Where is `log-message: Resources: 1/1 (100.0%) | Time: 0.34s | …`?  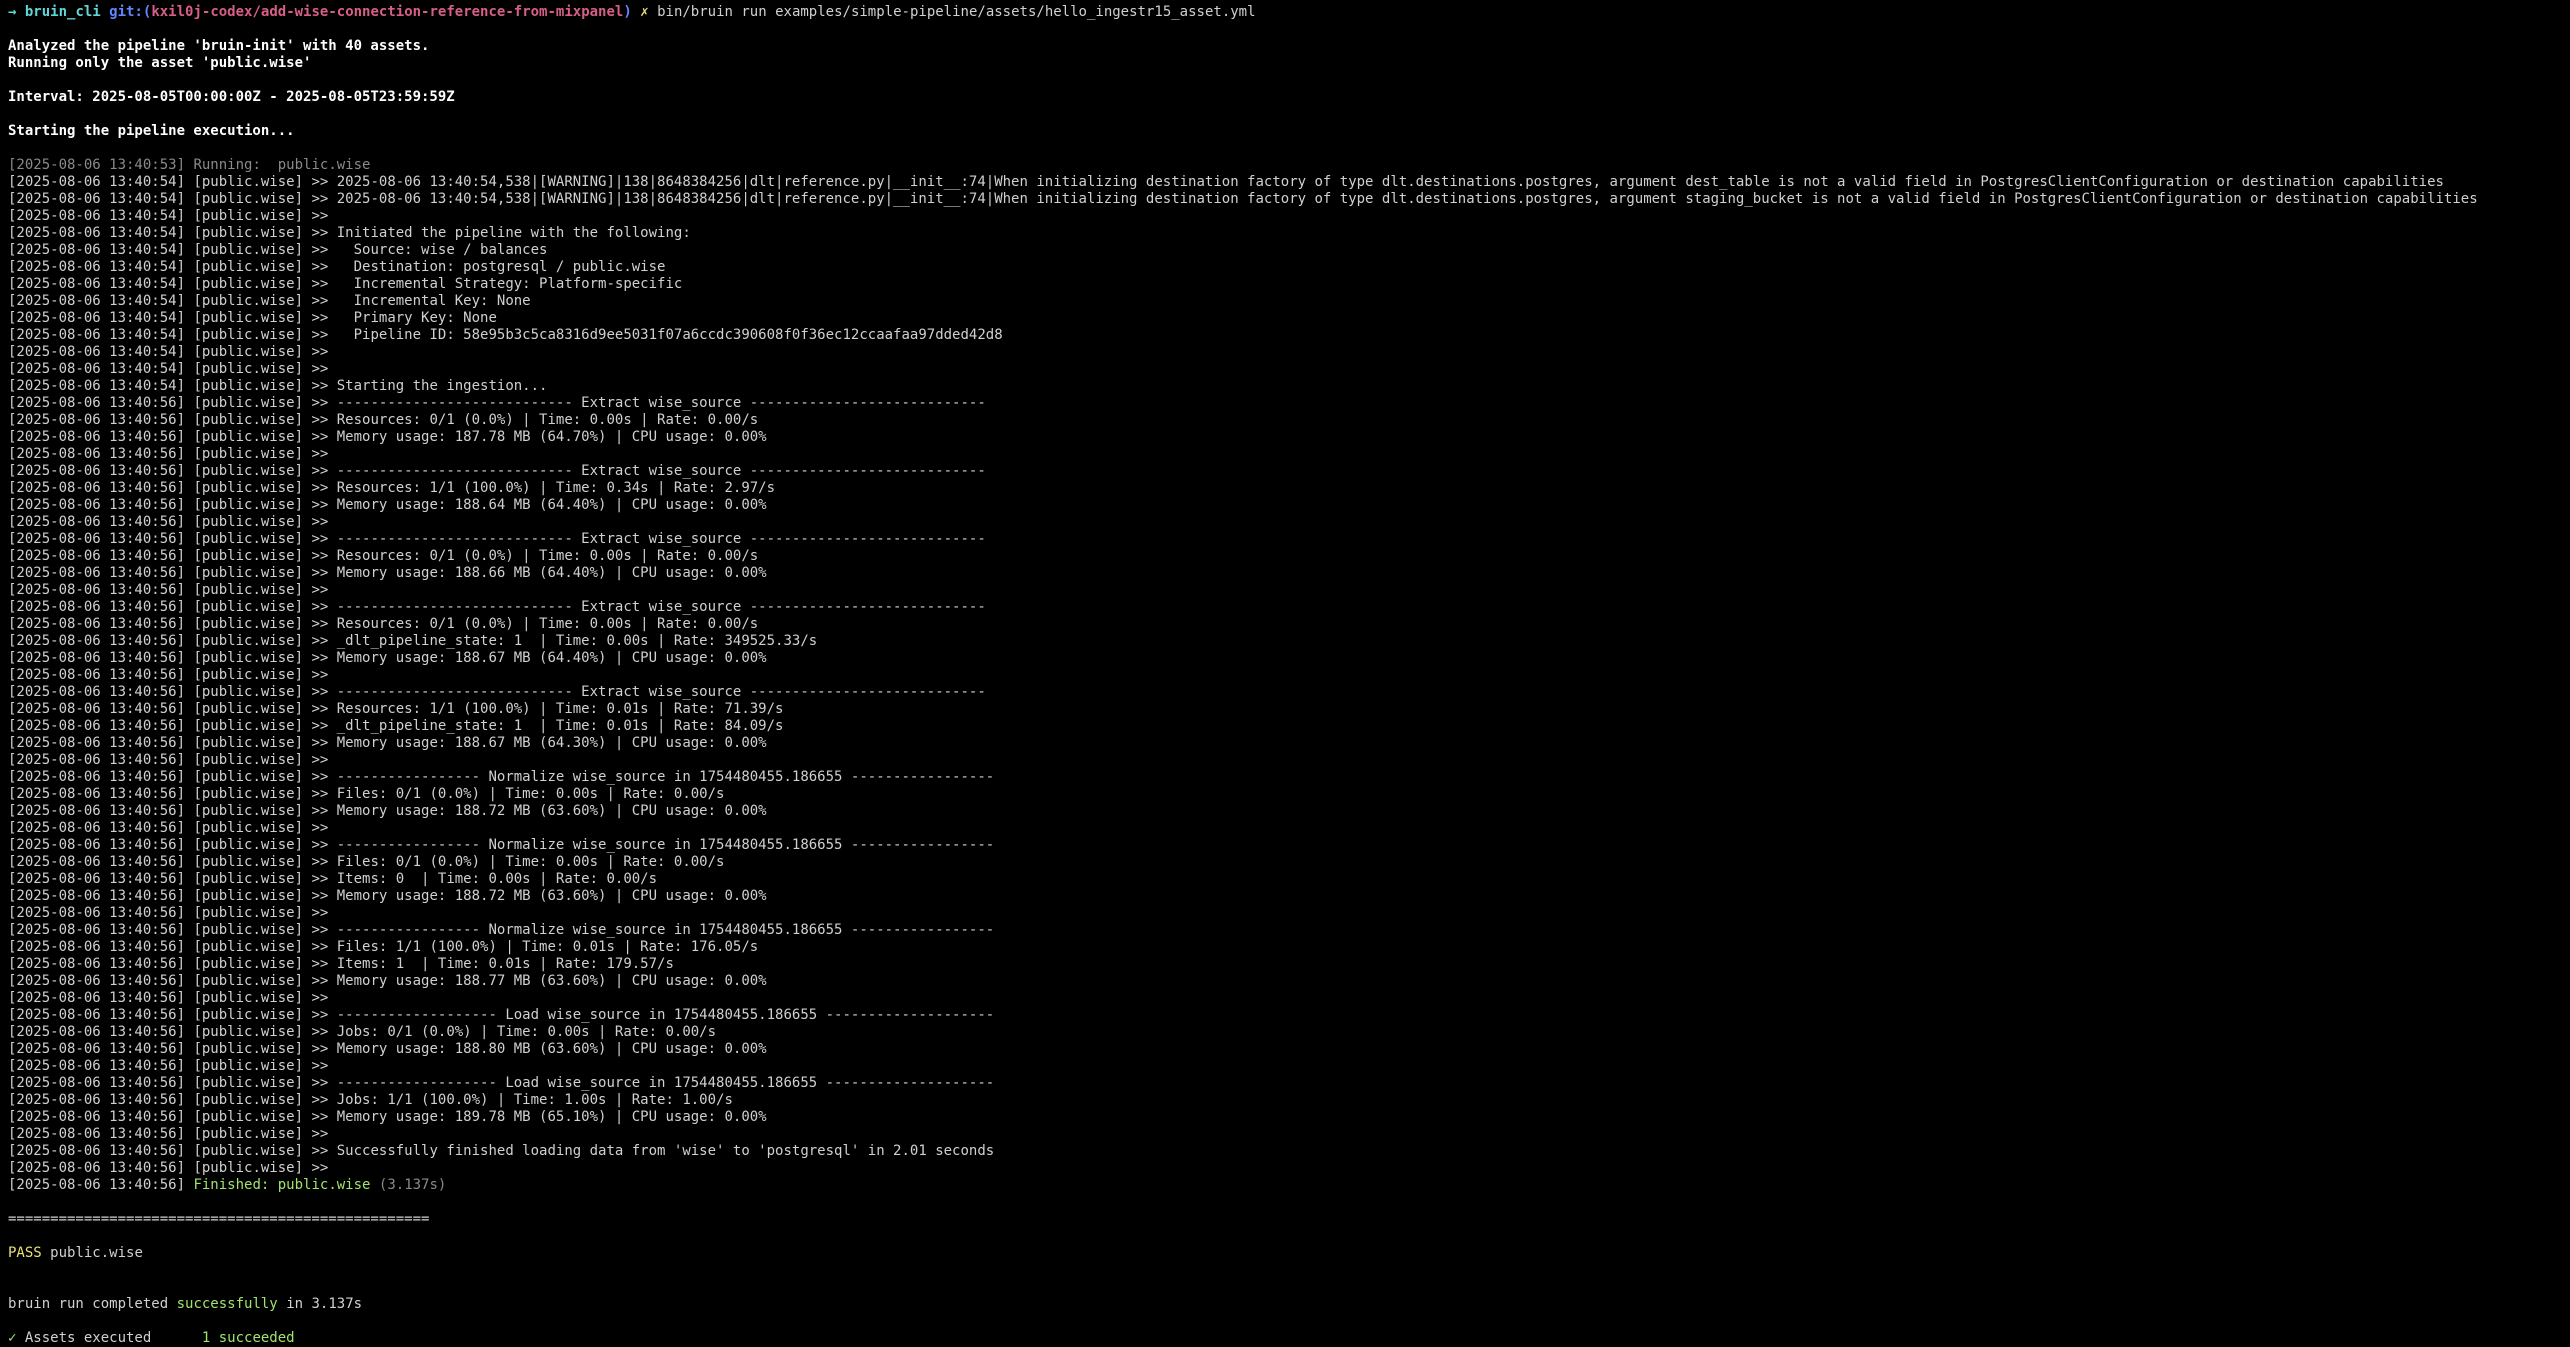
log-message: Resources: 1/1 (100.0%) | Time: 0.34s | … is located at coordinates (556, 488).